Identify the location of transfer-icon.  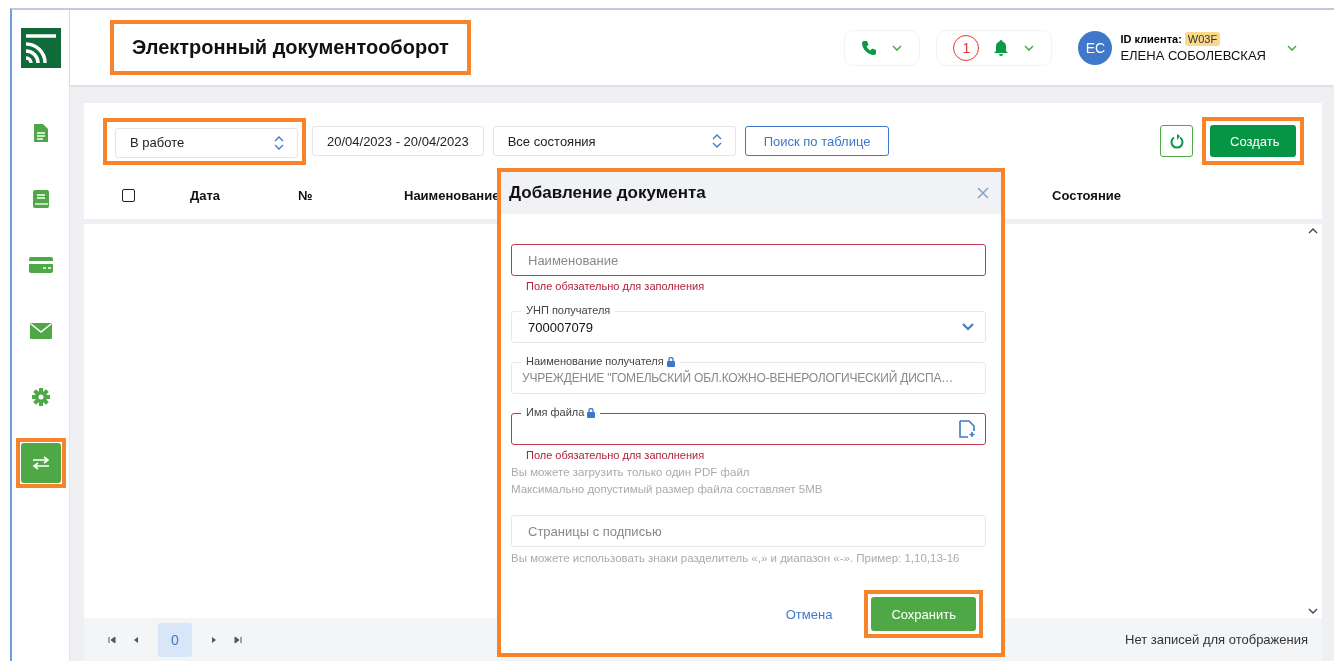
(40, 463).